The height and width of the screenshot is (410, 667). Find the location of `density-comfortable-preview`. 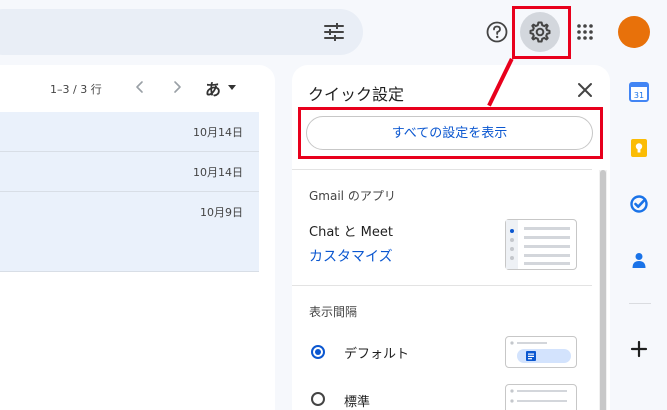

density-comfortable-preview is located at coordinates (541, 397).